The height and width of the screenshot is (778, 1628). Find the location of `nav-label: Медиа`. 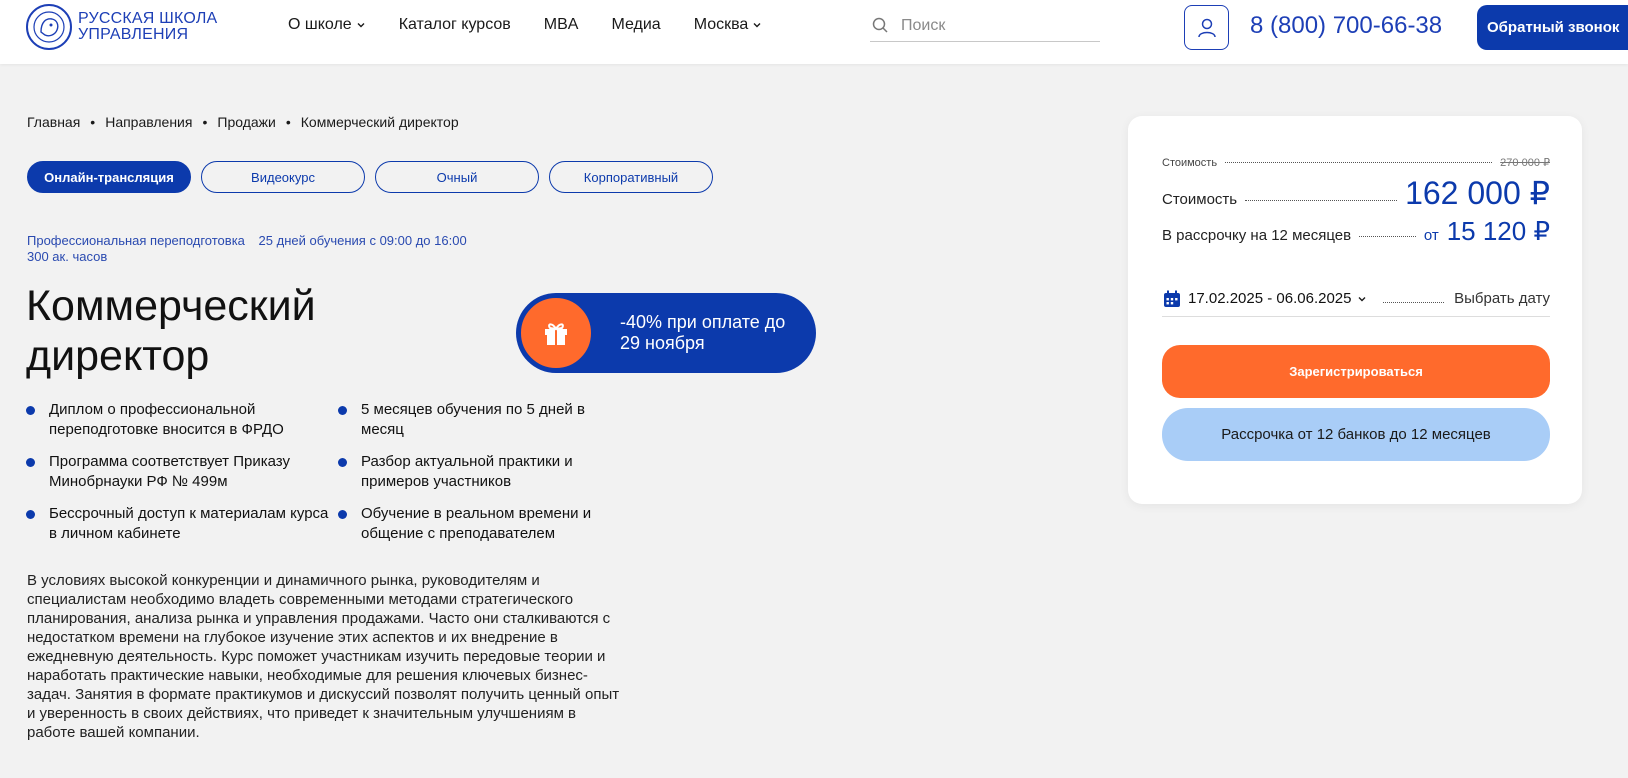

nav-label: Медиа is located at coordinates (636, 24).